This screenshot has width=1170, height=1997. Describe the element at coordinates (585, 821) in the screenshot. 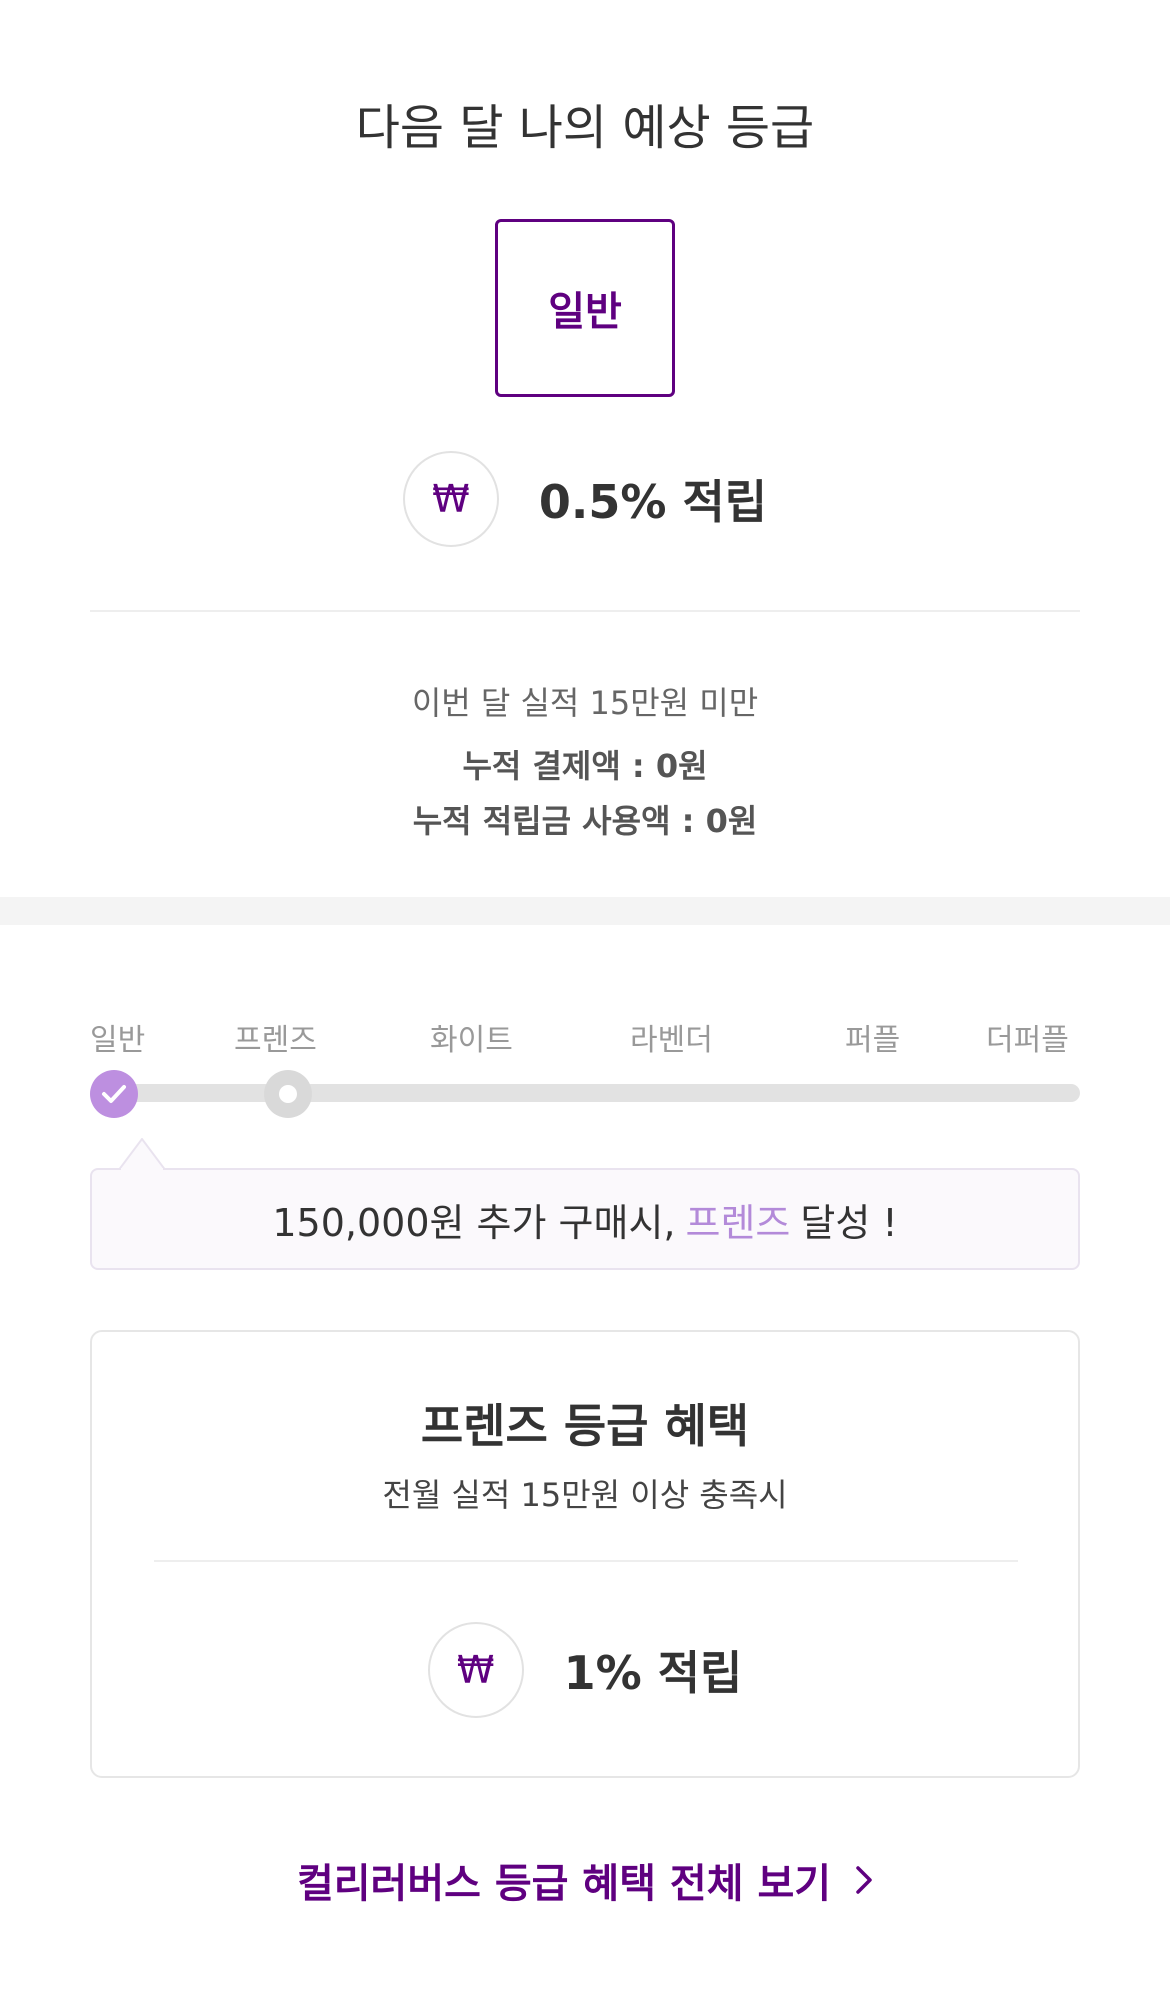

I see `accumulated-points-used-text: 누적 적립금 사용액 : 0원` at that location.